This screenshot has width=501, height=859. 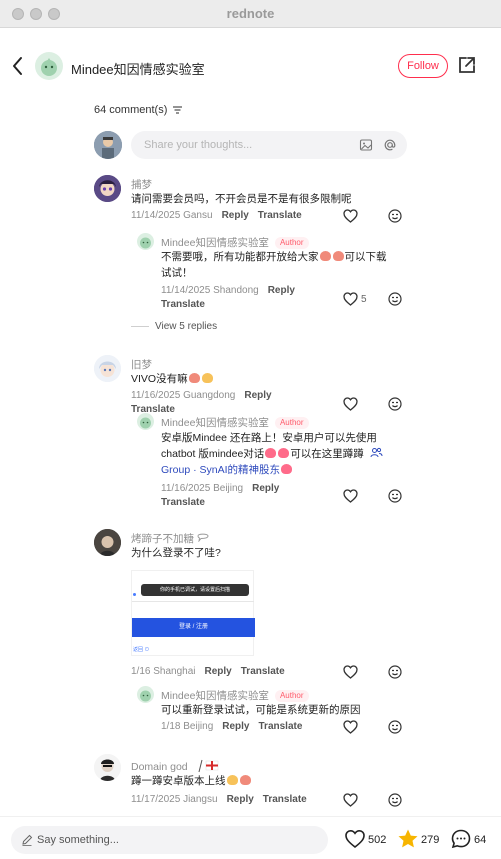 What do you see at coordinates (461, 839) in the screenshot?
I see `comment-bubble-icon` at bounding box center [461, 839].